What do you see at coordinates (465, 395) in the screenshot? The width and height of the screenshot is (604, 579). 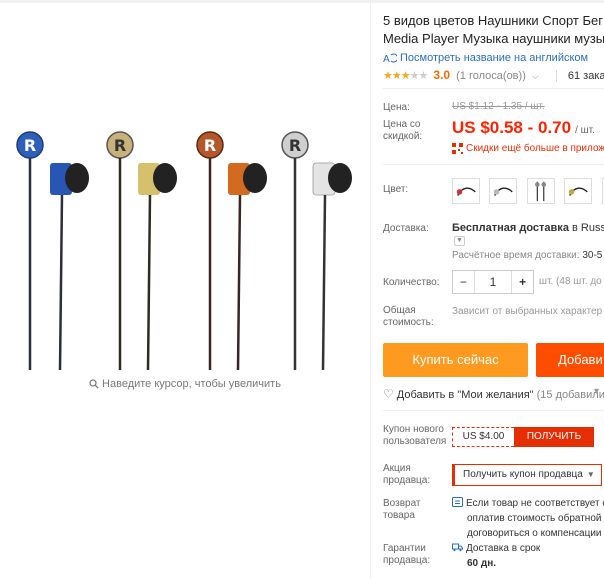 I see `wishlist-label: Добавить в "Мои желания"` at bounding box center [465, 395].